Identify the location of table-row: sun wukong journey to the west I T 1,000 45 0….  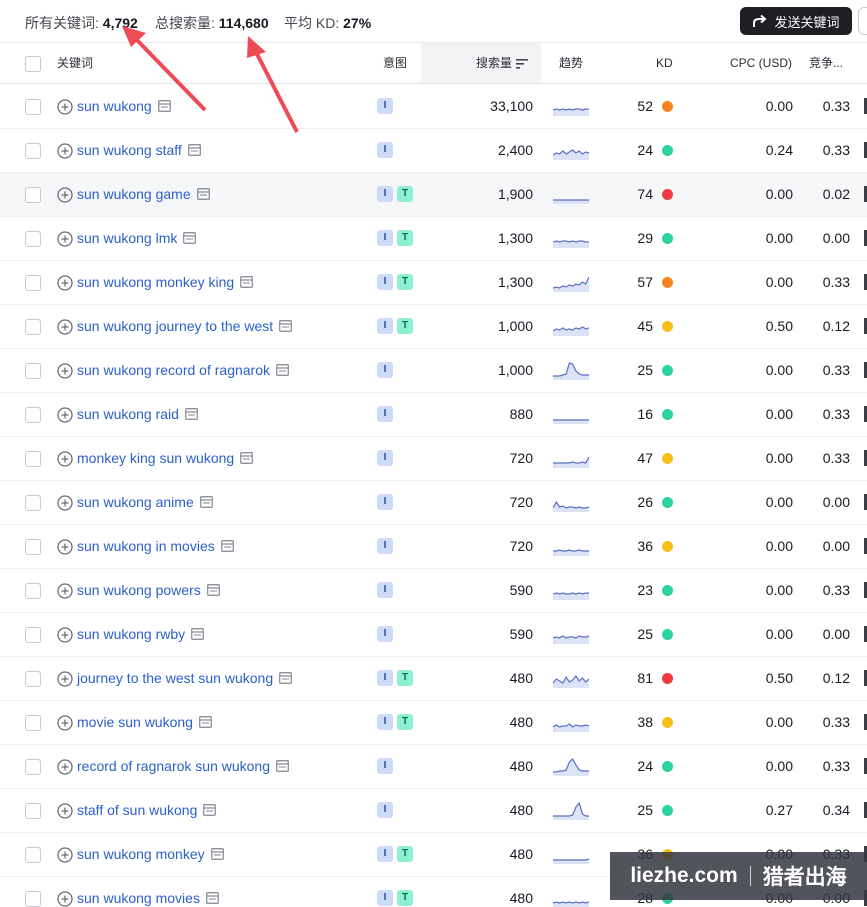
(433, 327).